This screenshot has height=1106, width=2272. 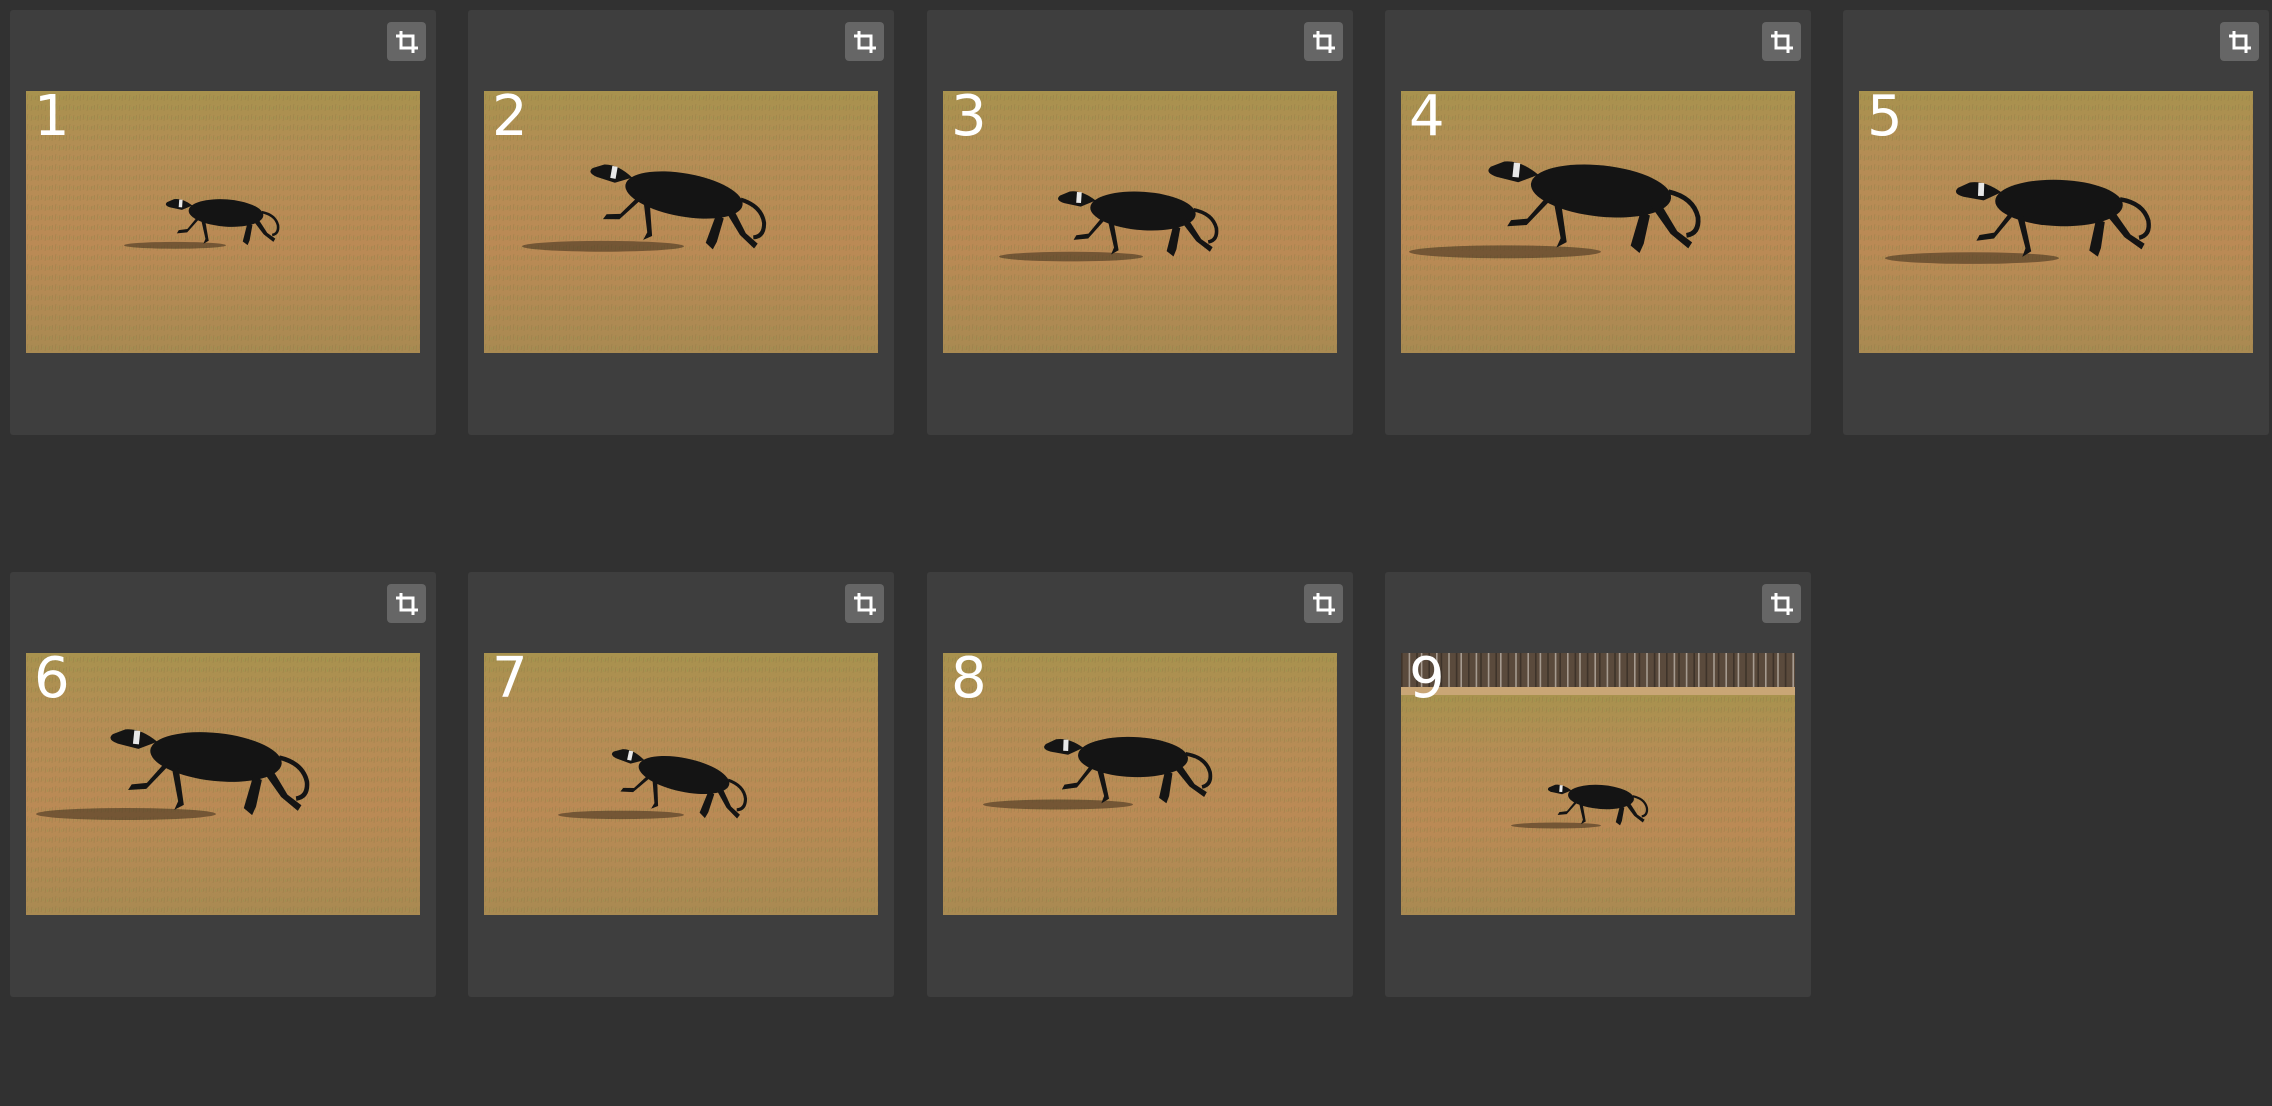 I want to click on photo-card: 6, so click(x=223, y=784).